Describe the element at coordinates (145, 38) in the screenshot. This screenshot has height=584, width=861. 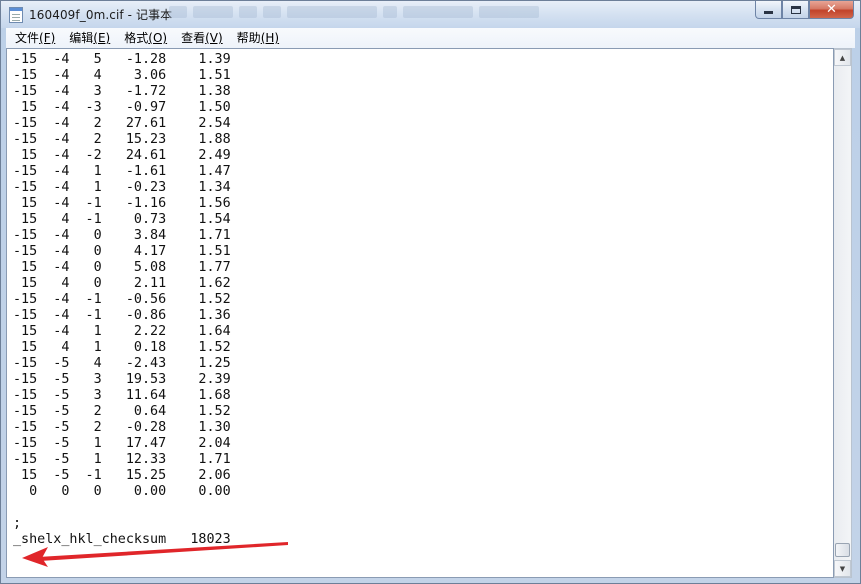
I see `menu-format: 格式(O)` at that location.